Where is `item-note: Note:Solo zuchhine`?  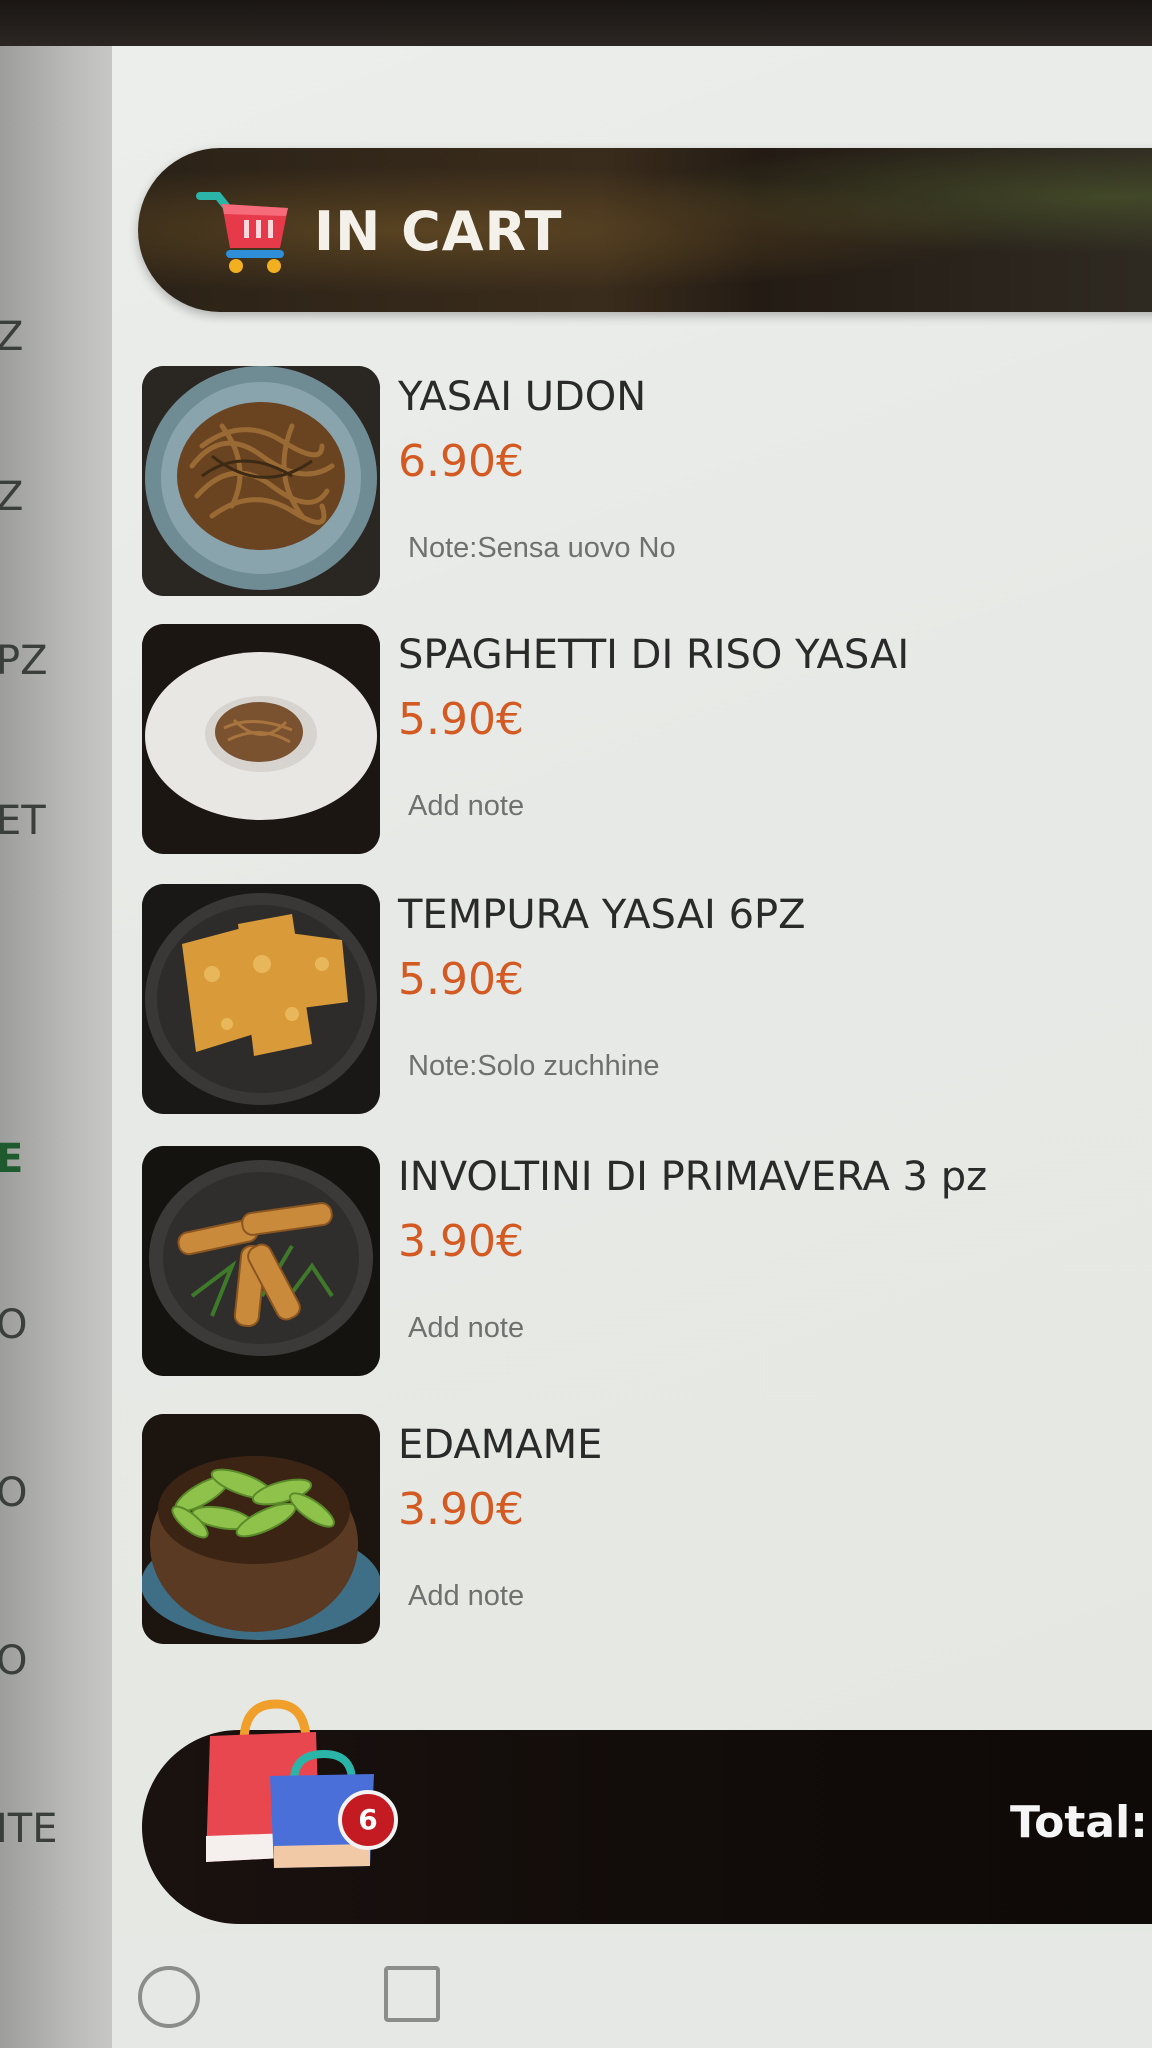
item-note: Note:Solo zuchhine is located at coordinates (534, 1066).